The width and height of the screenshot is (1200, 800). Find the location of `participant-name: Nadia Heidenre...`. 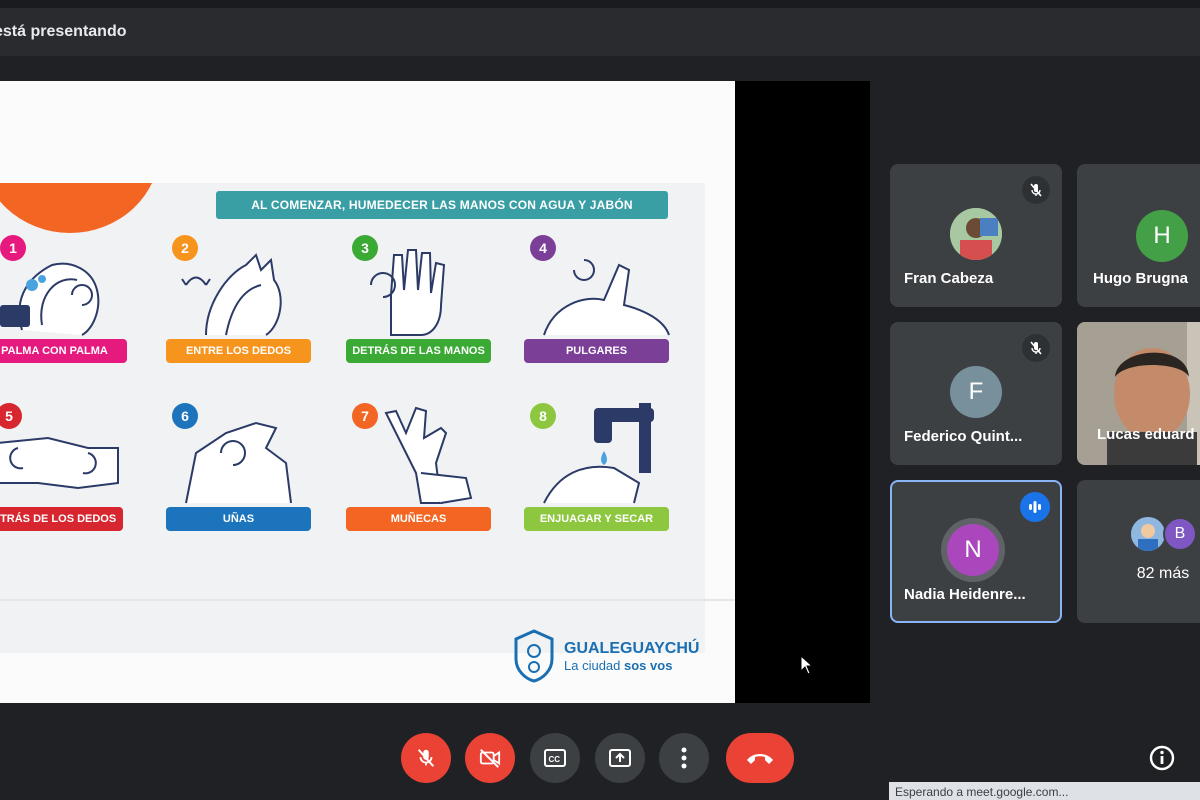

participant-name: Nadia Heidenre... is located at coordinates (965, 594).